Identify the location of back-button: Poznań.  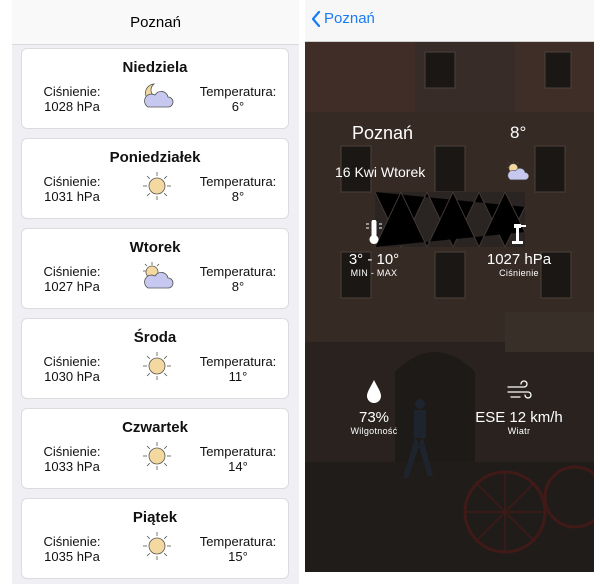
(343, 18).